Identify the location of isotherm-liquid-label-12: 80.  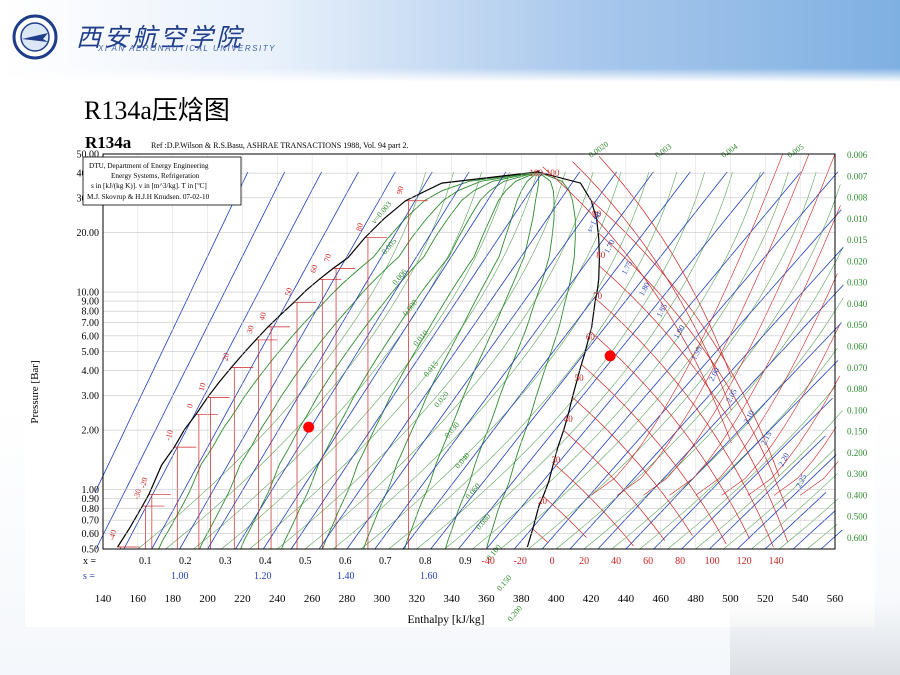
(359, 227).